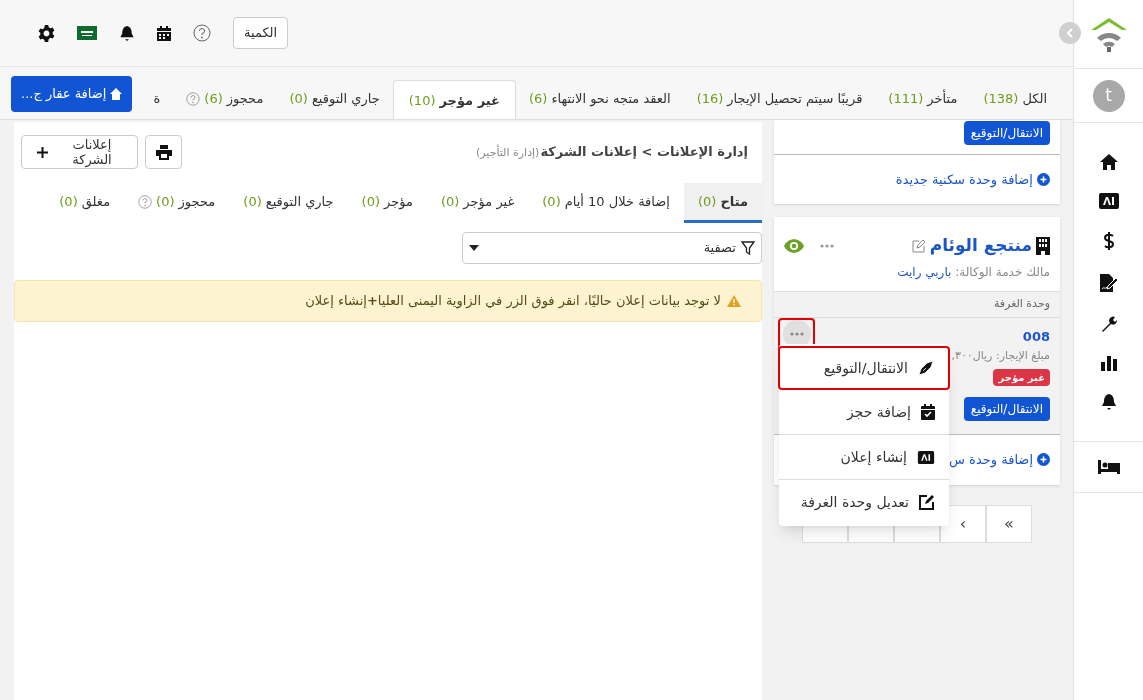 The height and width of the screenshot is (700, 1143). I want to click on breadcrumb-context: (إدارة التأجير), so click(507, 153).